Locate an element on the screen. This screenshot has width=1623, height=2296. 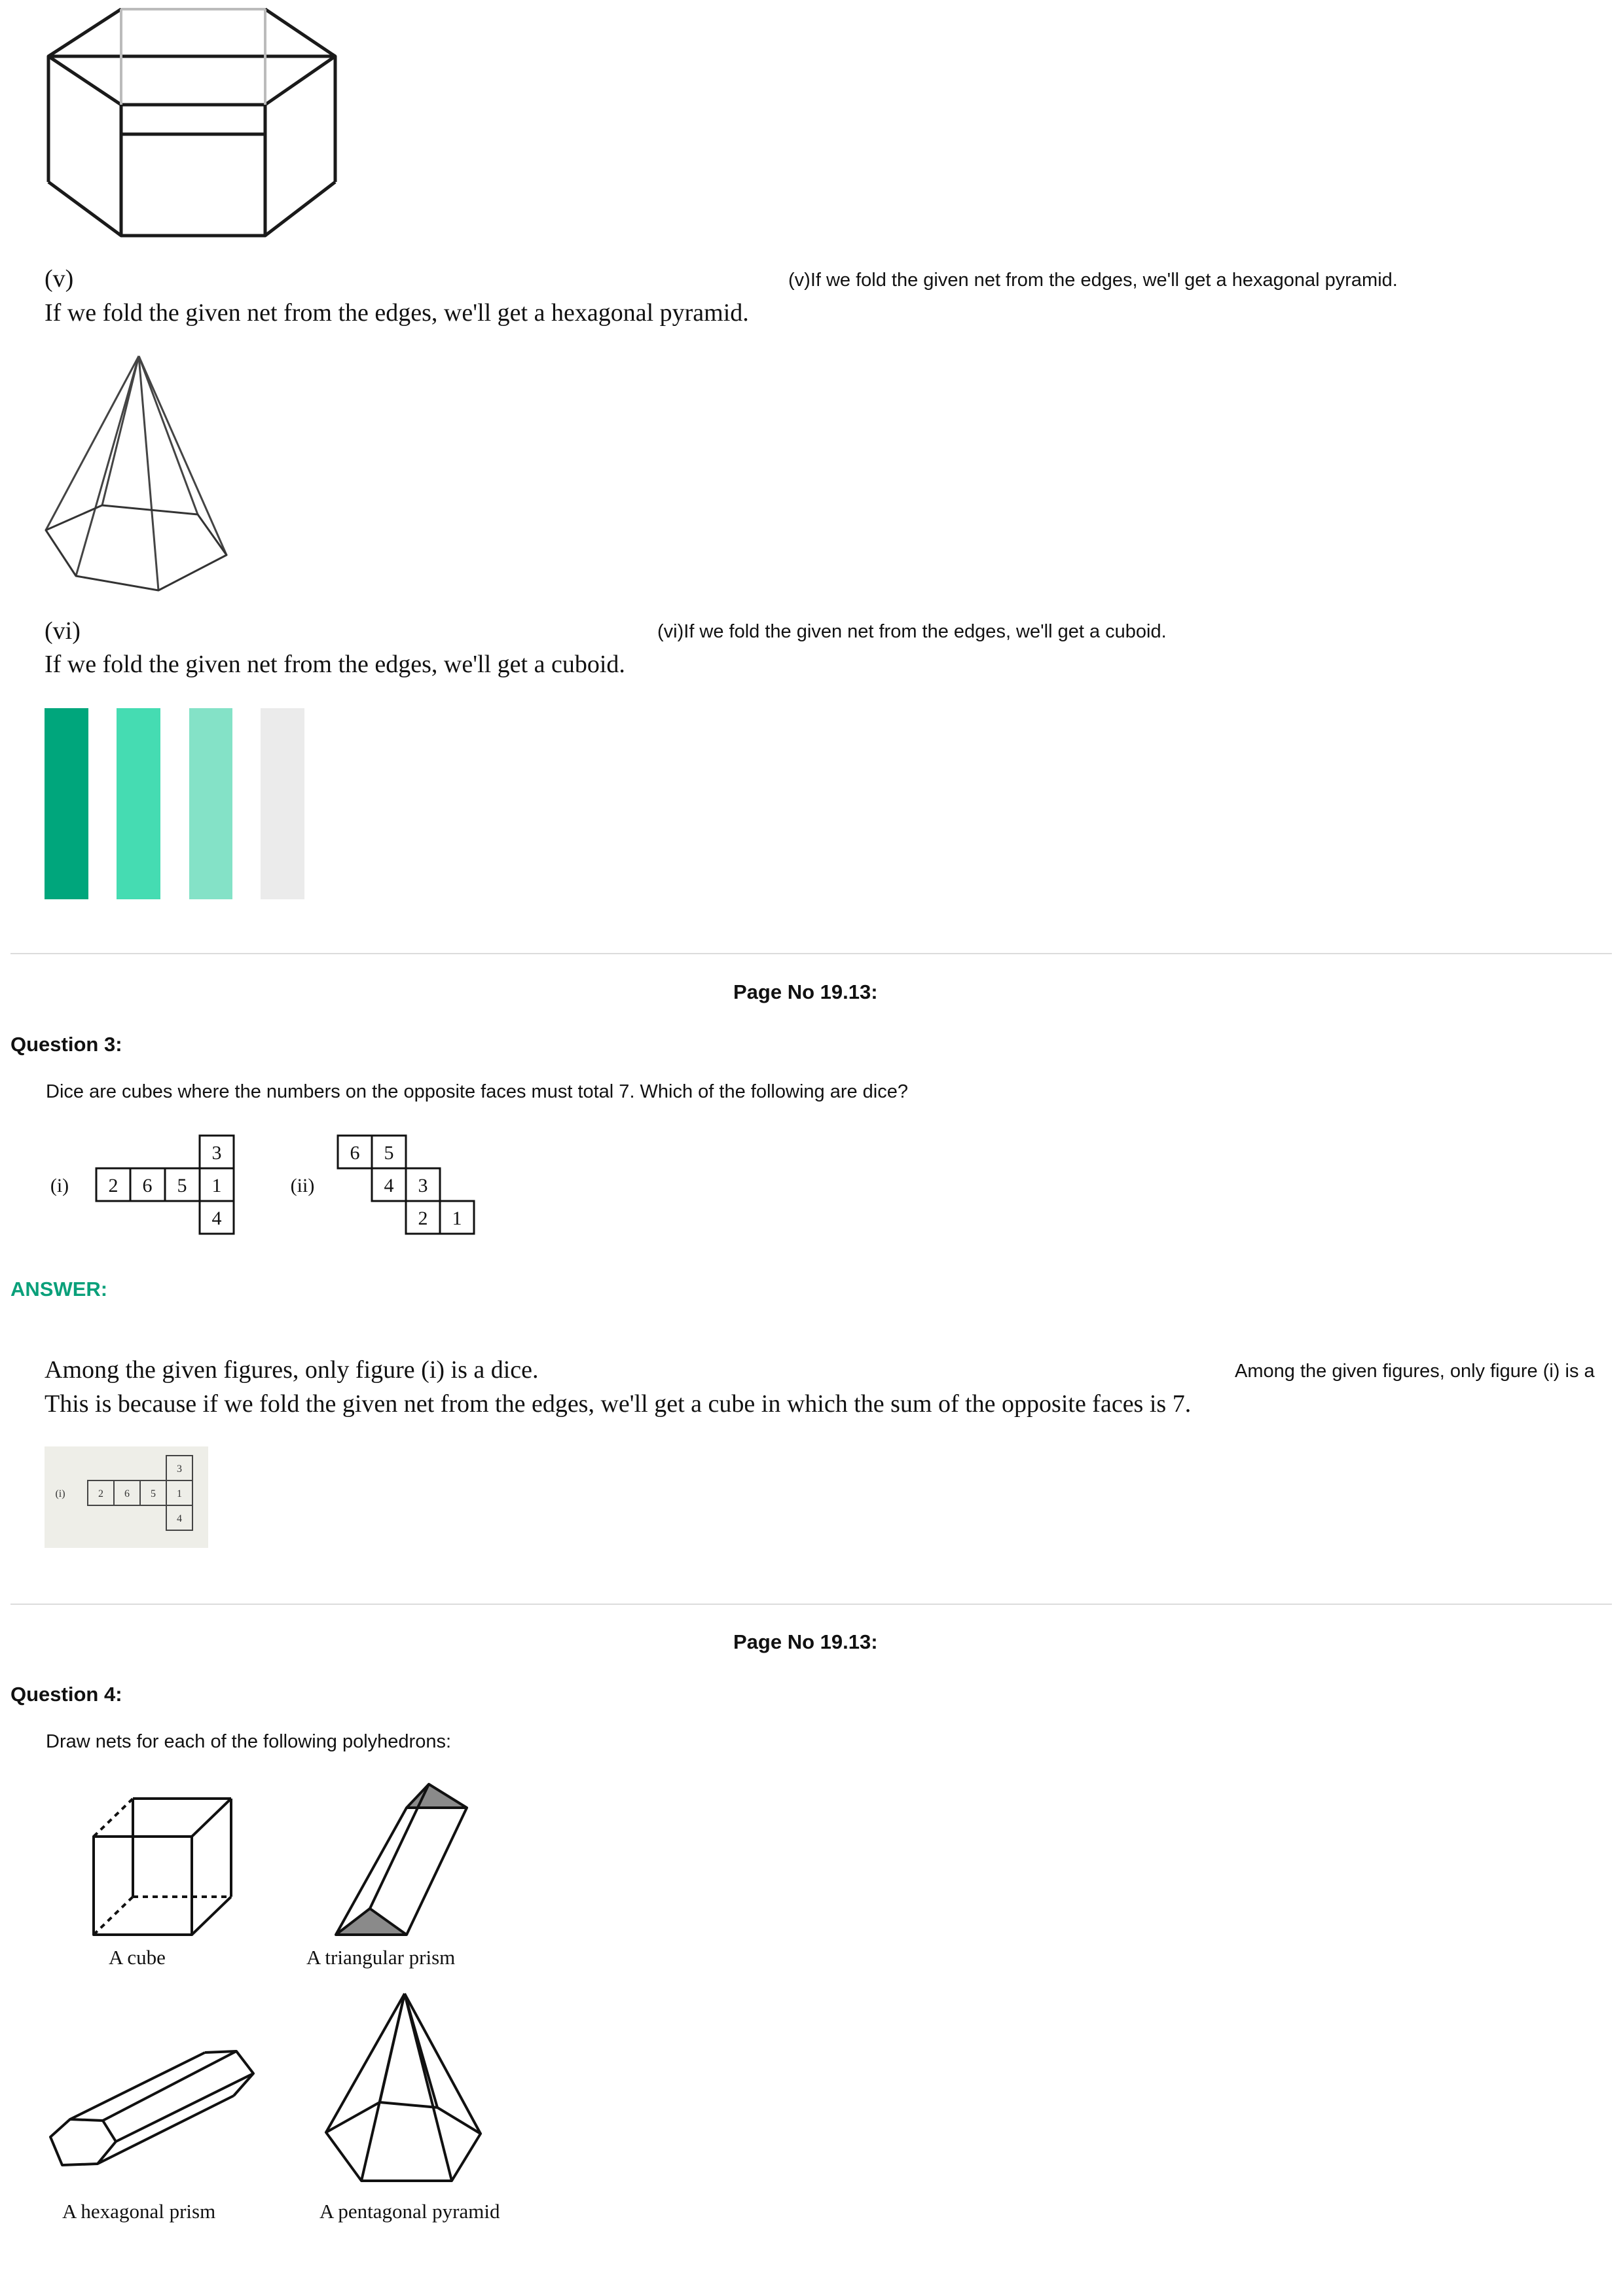
dice-nets-figure: (i) 3 2 6 5 1 4 (ii) 6 5 4 3 2 1 is located at coordinates (262, 1184).